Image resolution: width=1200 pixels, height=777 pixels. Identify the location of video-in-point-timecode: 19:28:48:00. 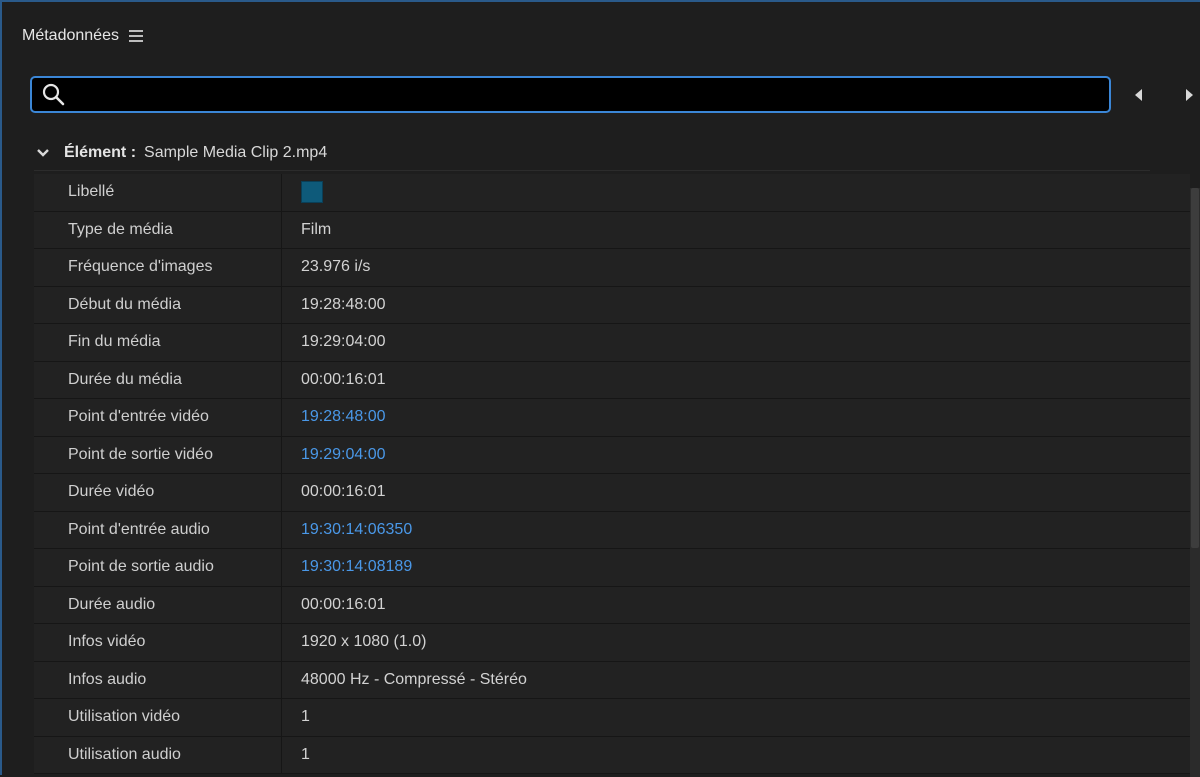
(334, 417).